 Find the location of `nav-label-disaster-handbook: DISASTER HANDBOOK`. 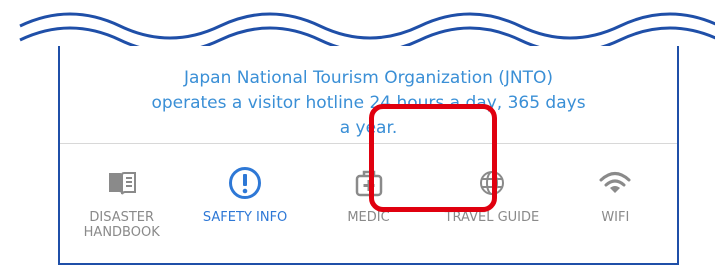

nav-label-disaster-handbook: DISASTER HANDBOOK is located at coordinates (121, 225).